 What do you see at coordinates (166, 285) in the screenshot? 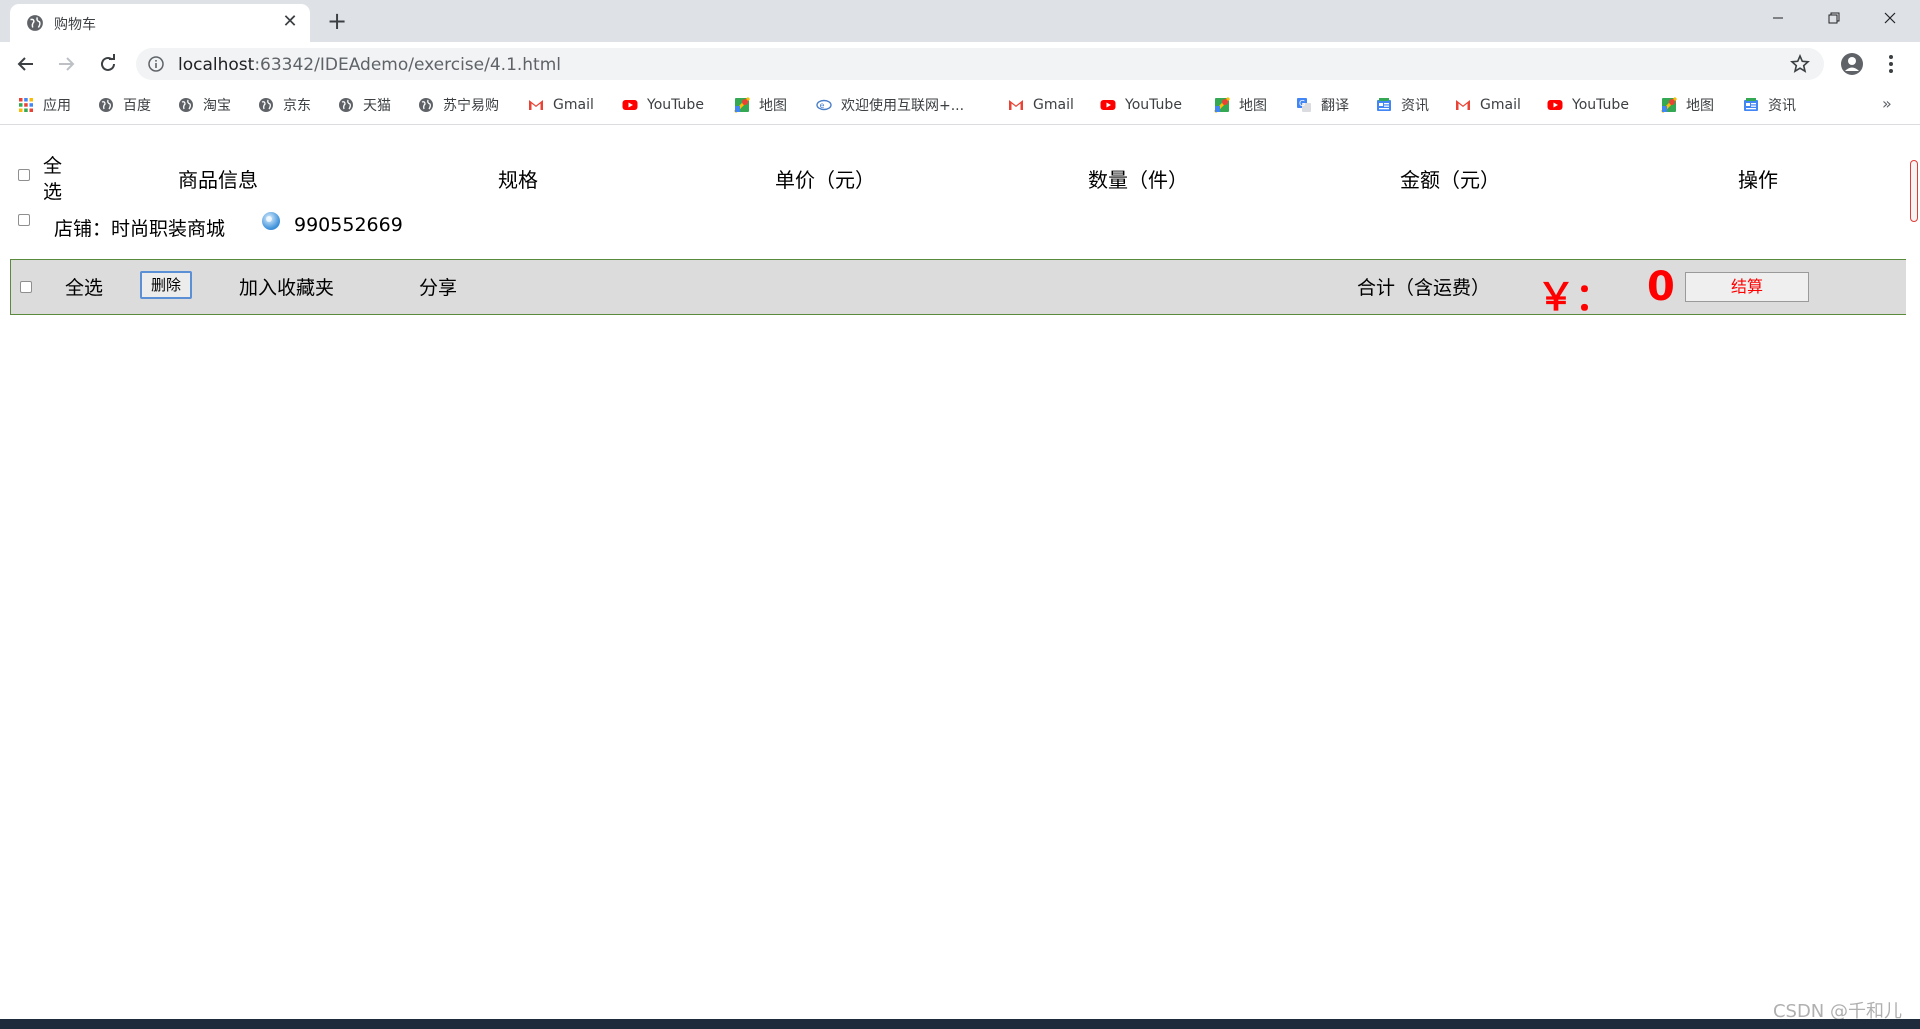
I see `delete-button: 删除` at bounding box center [166, 285].